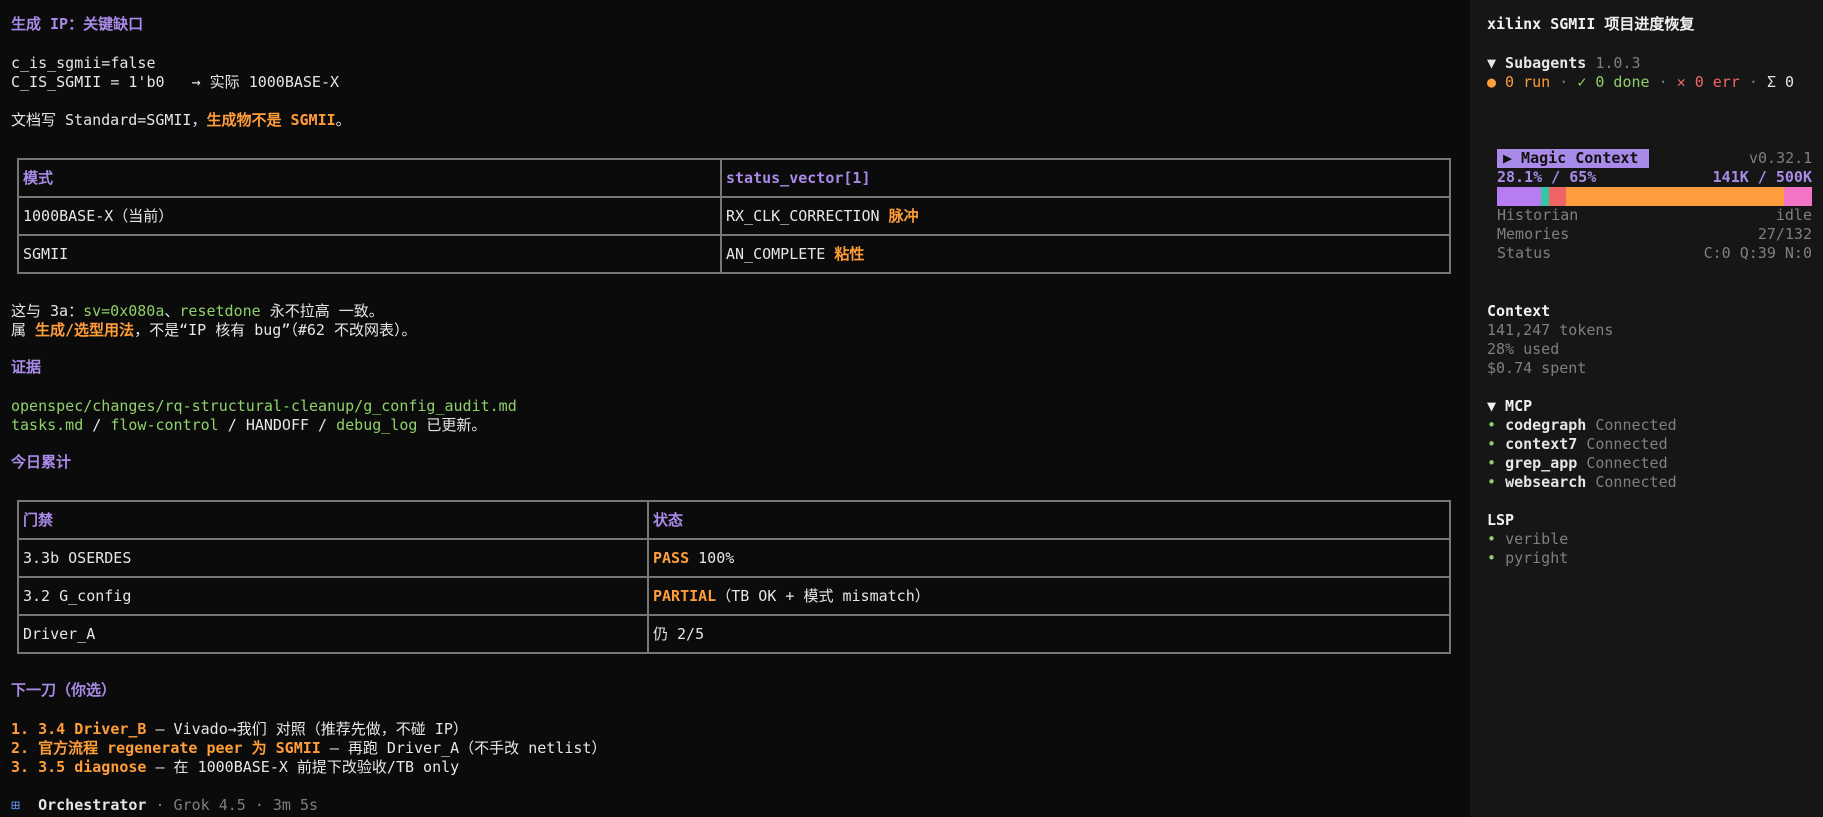 The width and height of the screenshot is (1823, 817). Describe the element at coordinates (333, 634) in the screenshot. I see `table-cell: Driver_A` at that location.